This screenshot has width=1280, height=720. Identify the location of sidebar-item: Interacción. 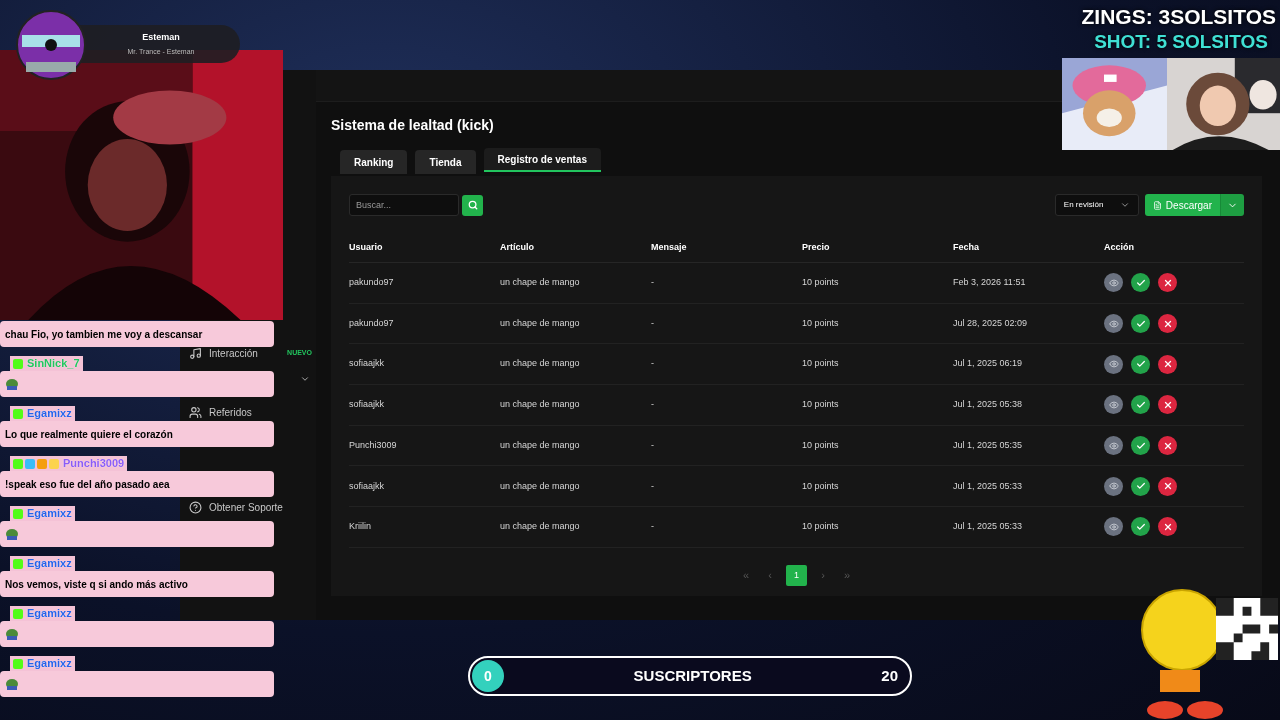
(220, 353).